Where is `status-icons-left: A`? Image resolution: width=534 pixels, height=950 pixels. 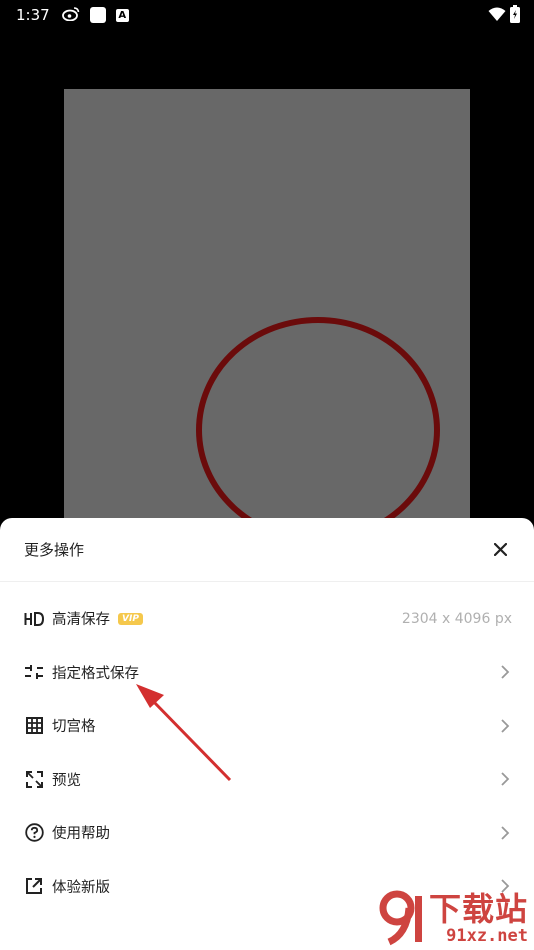
status-icons-left: A is located at coordinates (95, 15).